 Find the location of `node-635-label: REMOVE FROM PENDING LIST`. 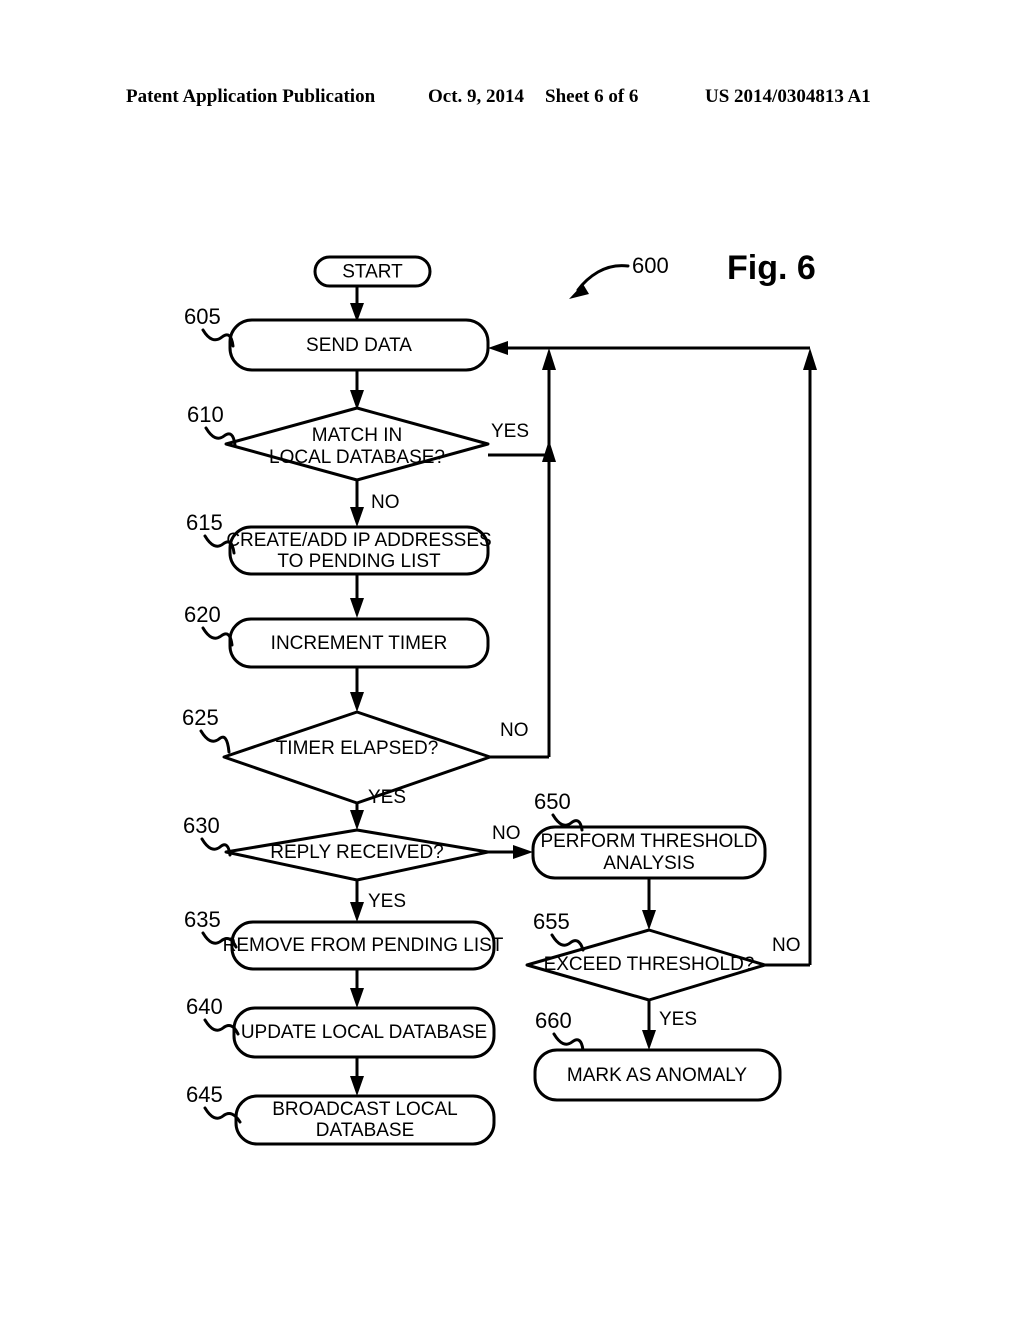

node-635-label: REMOVE FROM PENDING LIST is located at coordinates (363, 945).